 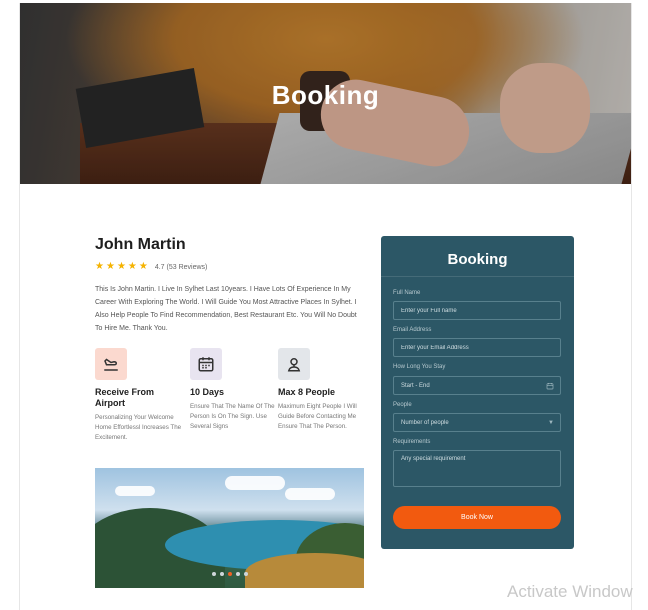 What do you see at coordinates (477, 347) in the screenshot?
I see `email-input` at bounding box center [477, 347].